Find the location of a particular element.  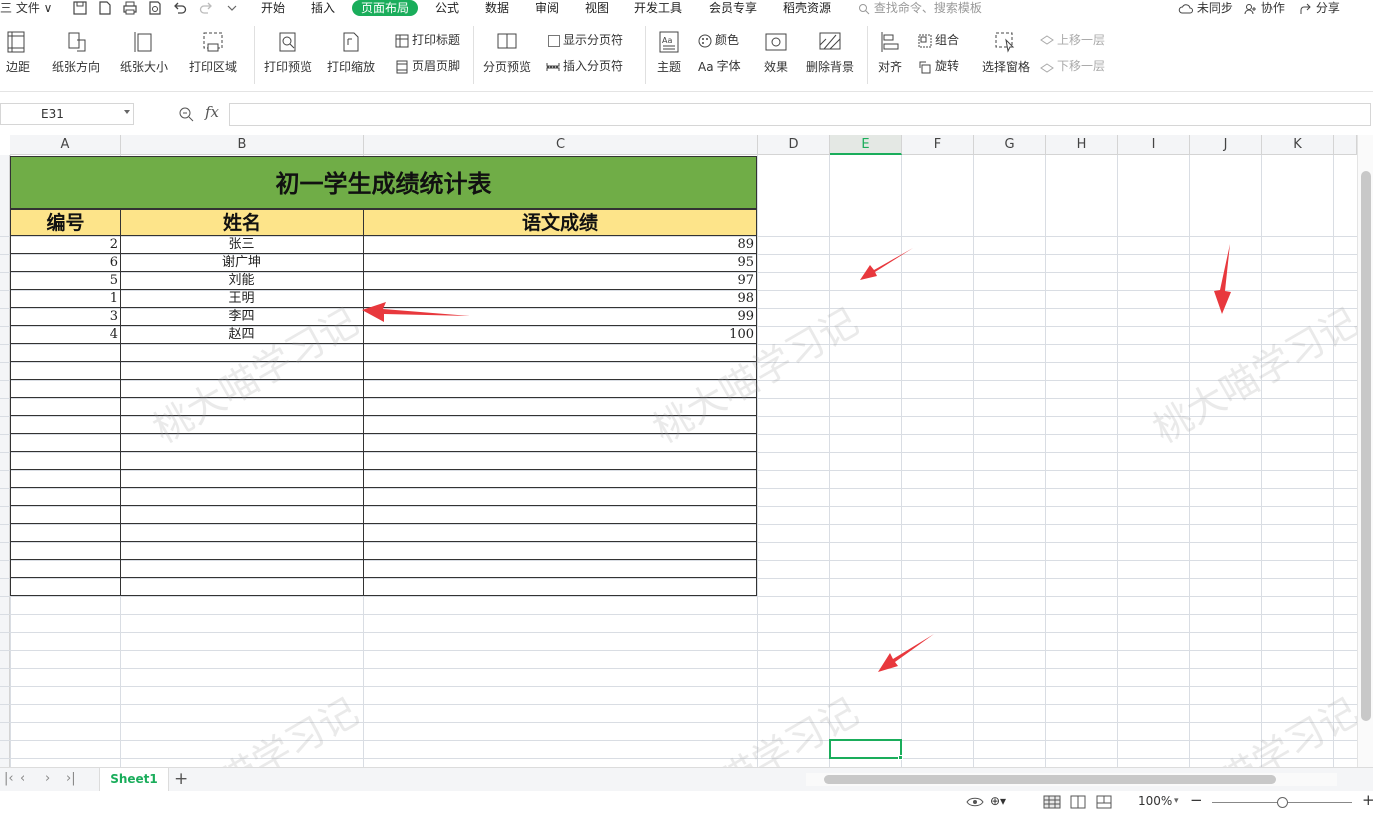

cell-id: 6 is located at coordinates (65, 263).